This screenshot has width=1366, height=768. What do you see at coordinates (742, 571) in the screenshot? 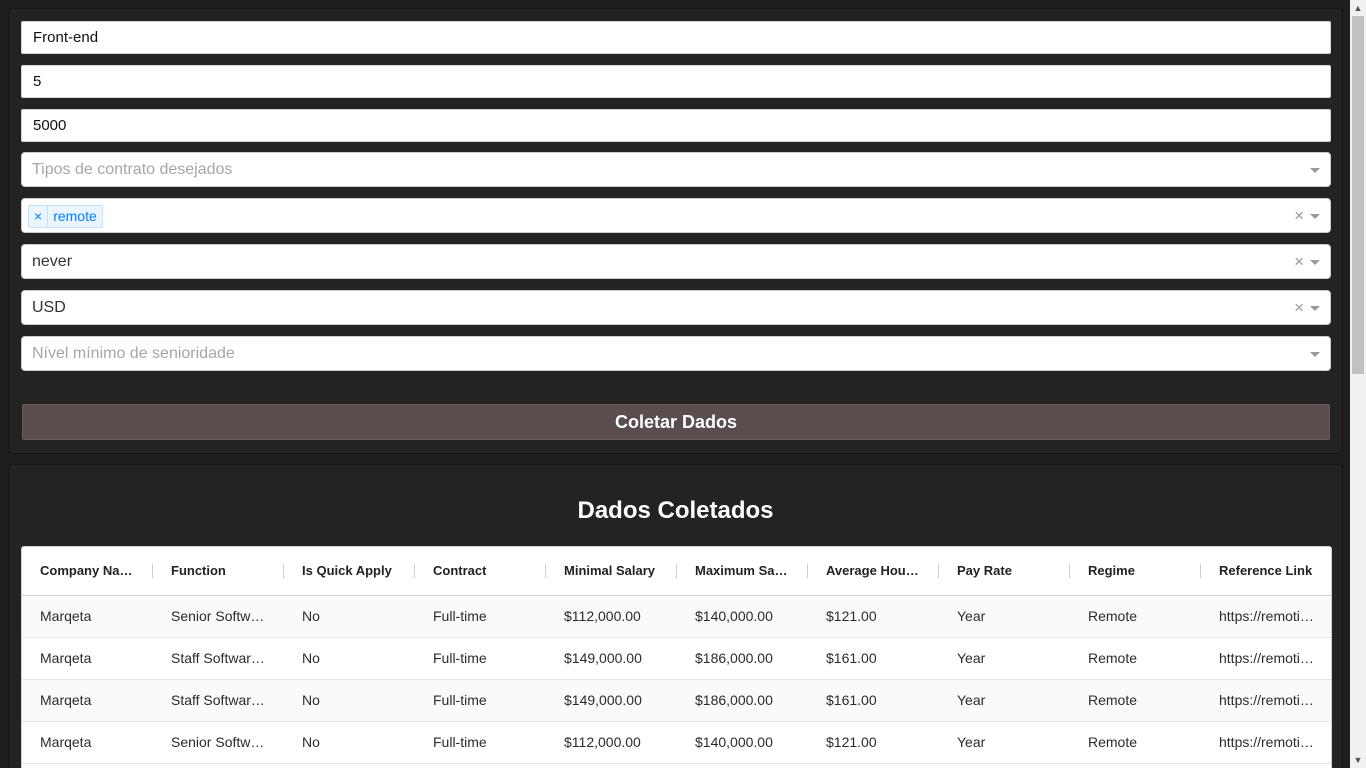
I see `column-header: Maximum Salary` at bounding box center [742, 571].